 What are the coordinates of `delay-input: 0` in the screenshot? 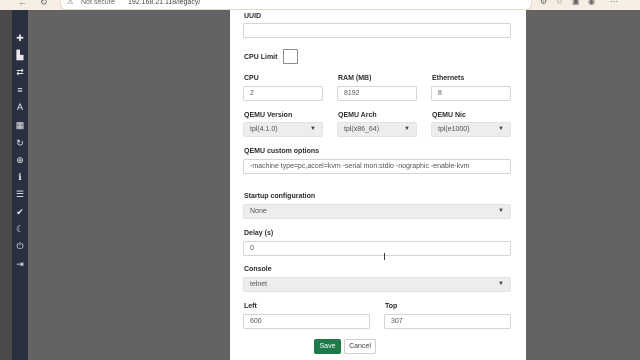 It's located at (377, 248).